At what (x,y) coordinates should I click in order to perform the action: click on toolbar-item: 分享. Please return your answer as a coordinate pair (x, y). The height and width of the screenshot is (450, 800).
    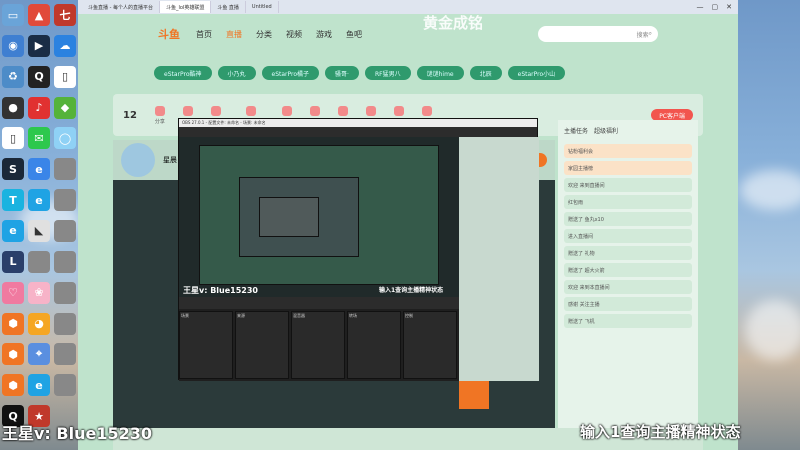
    Looking at the image, I should click on (159, 115).